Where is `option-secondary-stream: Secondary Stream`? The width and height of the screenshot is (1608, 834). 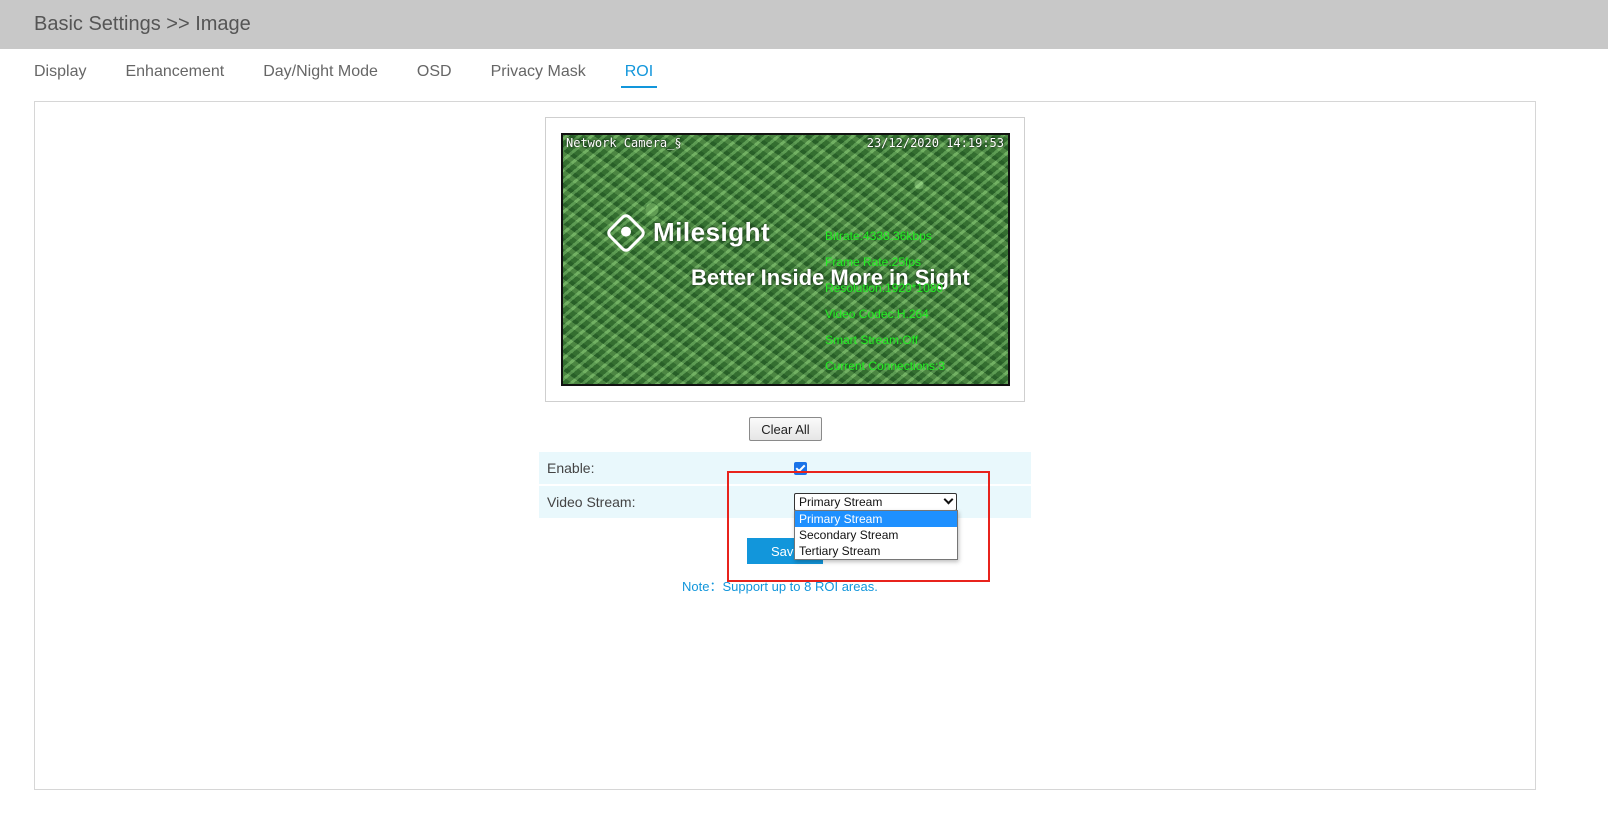
option-secondary-stream: Secondary Stream is located at coordinates (876, 535).